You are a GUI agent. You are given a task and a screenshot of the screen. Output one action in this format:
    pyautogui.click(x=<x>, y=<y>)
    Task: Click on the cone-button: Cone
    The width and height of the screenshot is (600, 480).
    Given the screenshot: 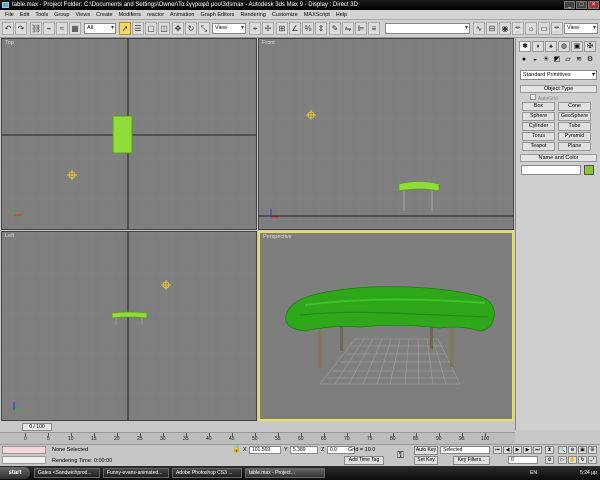 What is the action you would take?
    pyautogui.click(x=574, y=106)
    